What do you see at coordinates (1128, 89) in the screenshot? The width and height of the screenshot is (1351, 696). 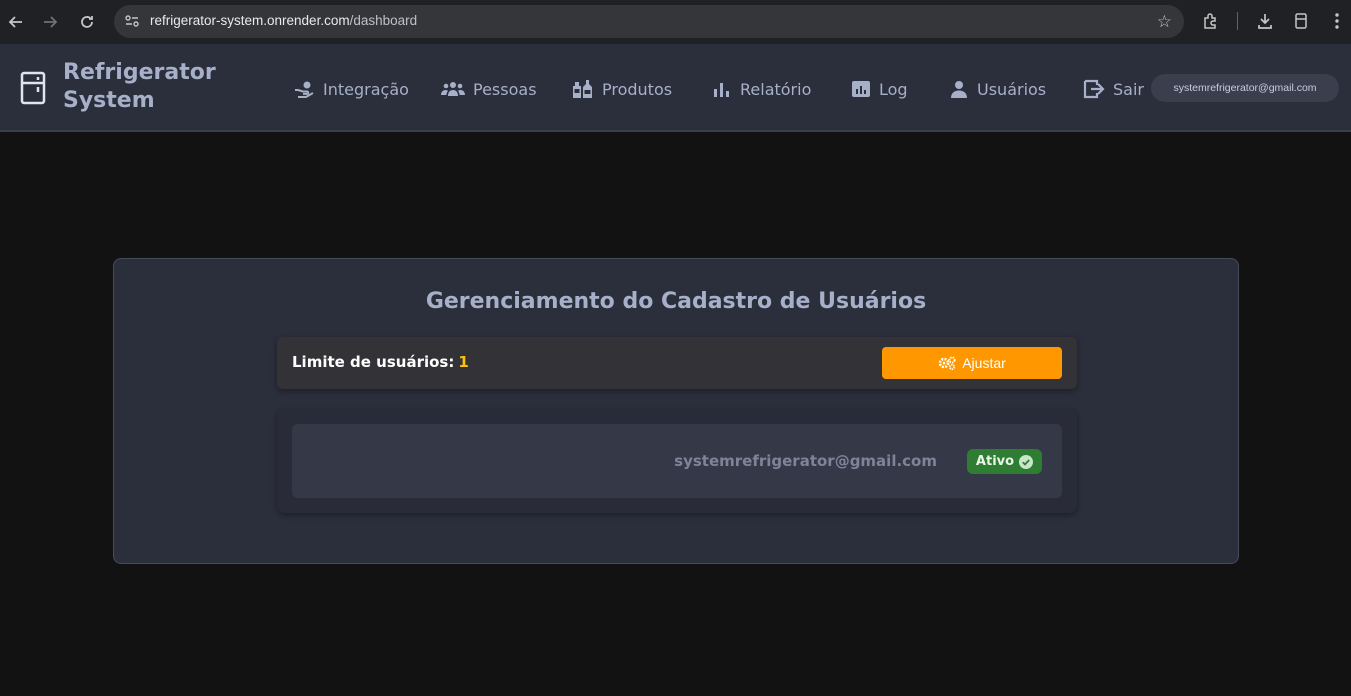 I see `nav-item-label: Sair` at bounding box center [1128, 89].